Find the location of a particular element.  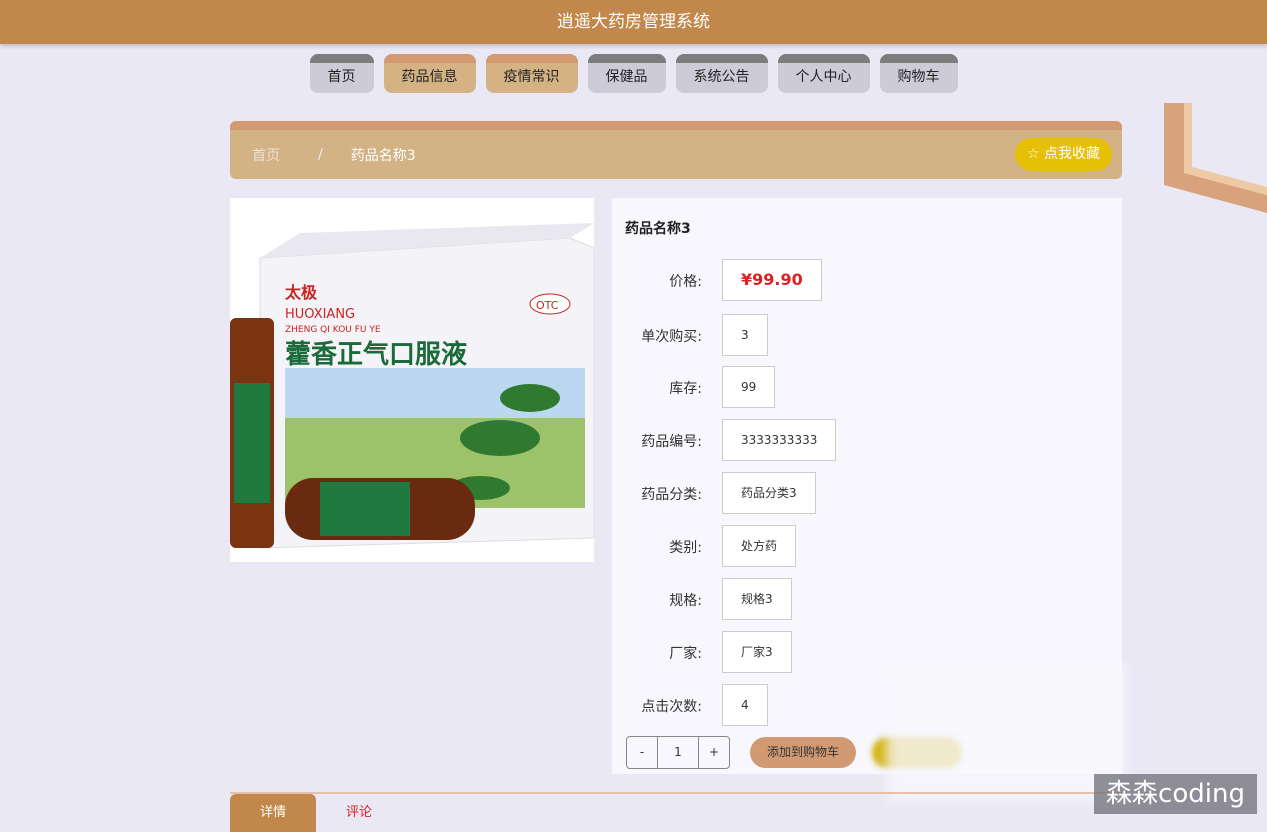

svg-text: OTC is located at coordinates (547, 305).